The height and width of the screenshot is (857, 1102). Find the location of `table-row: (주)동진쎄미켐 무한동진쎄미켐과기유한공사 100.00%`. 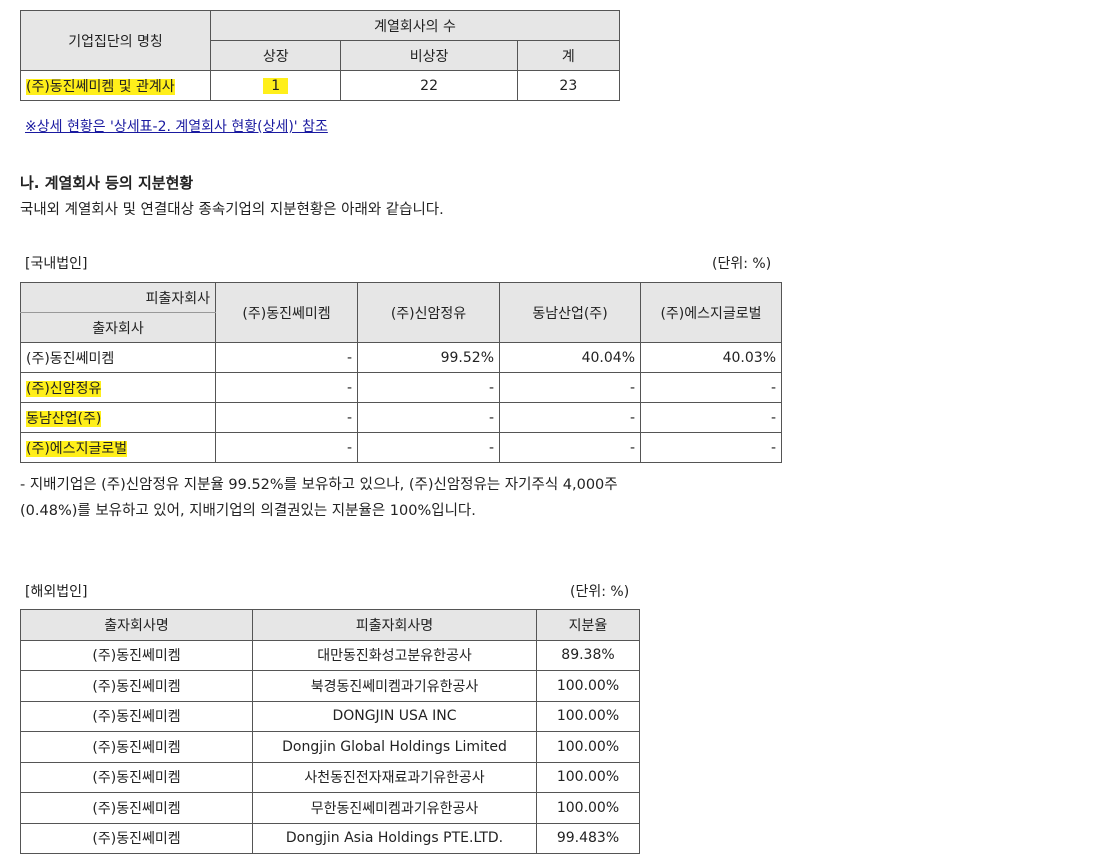

table-row: (주)동진쎄미켐 무한동진쎄미켐과기유한공사 100.00% is located at coordinates (330, 808).